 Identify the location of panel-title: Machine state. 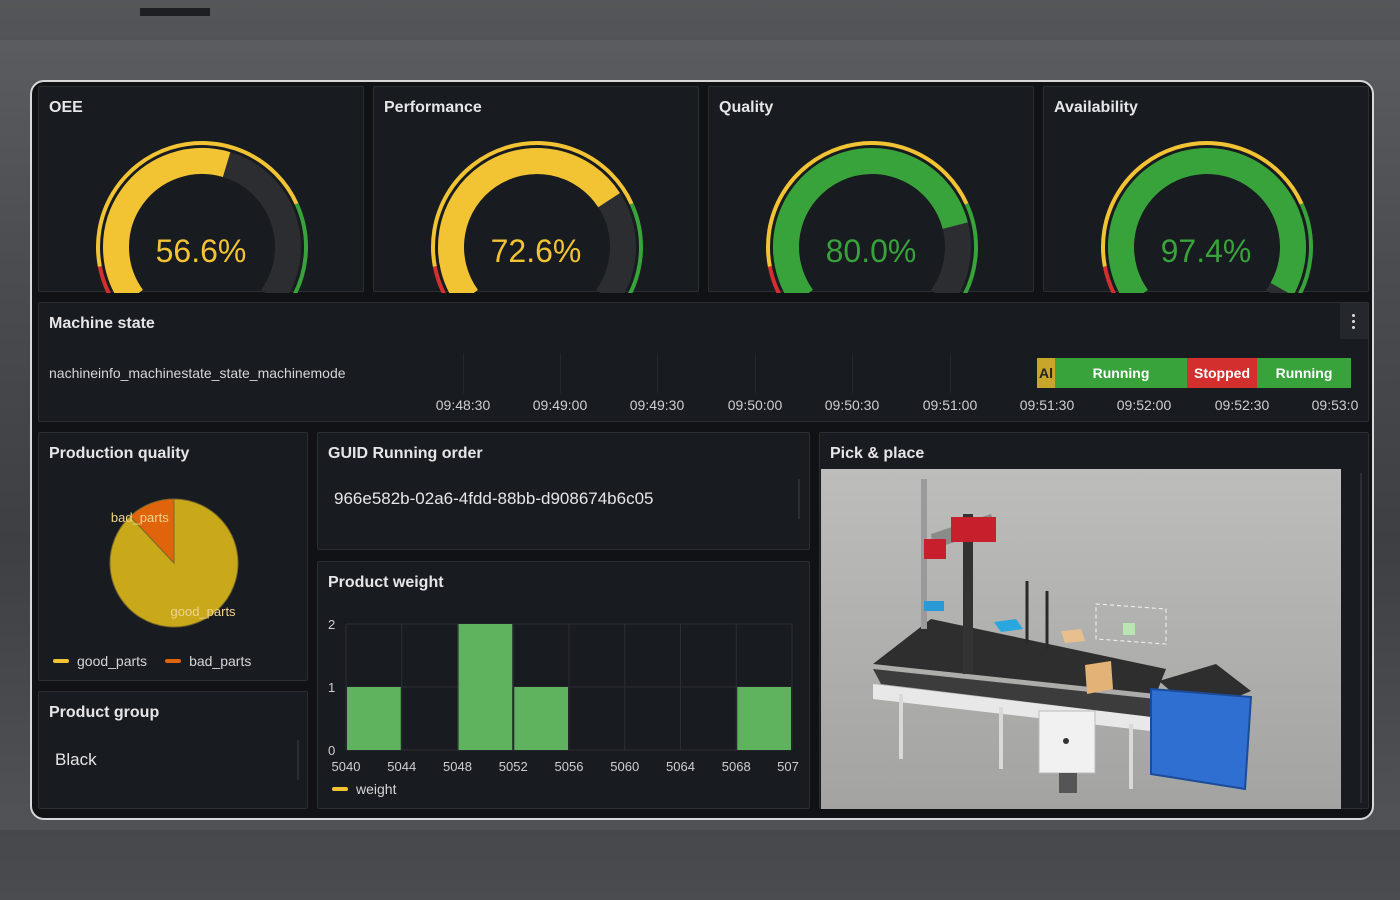
(102, 323).